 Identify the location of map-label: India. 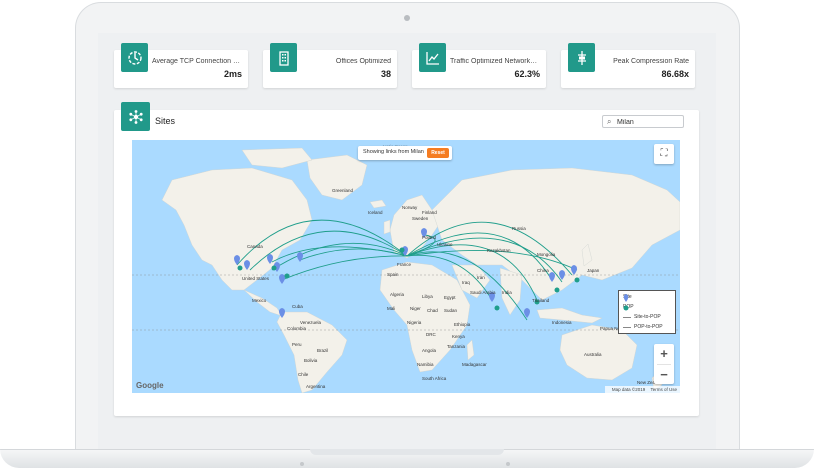
(507, 292).